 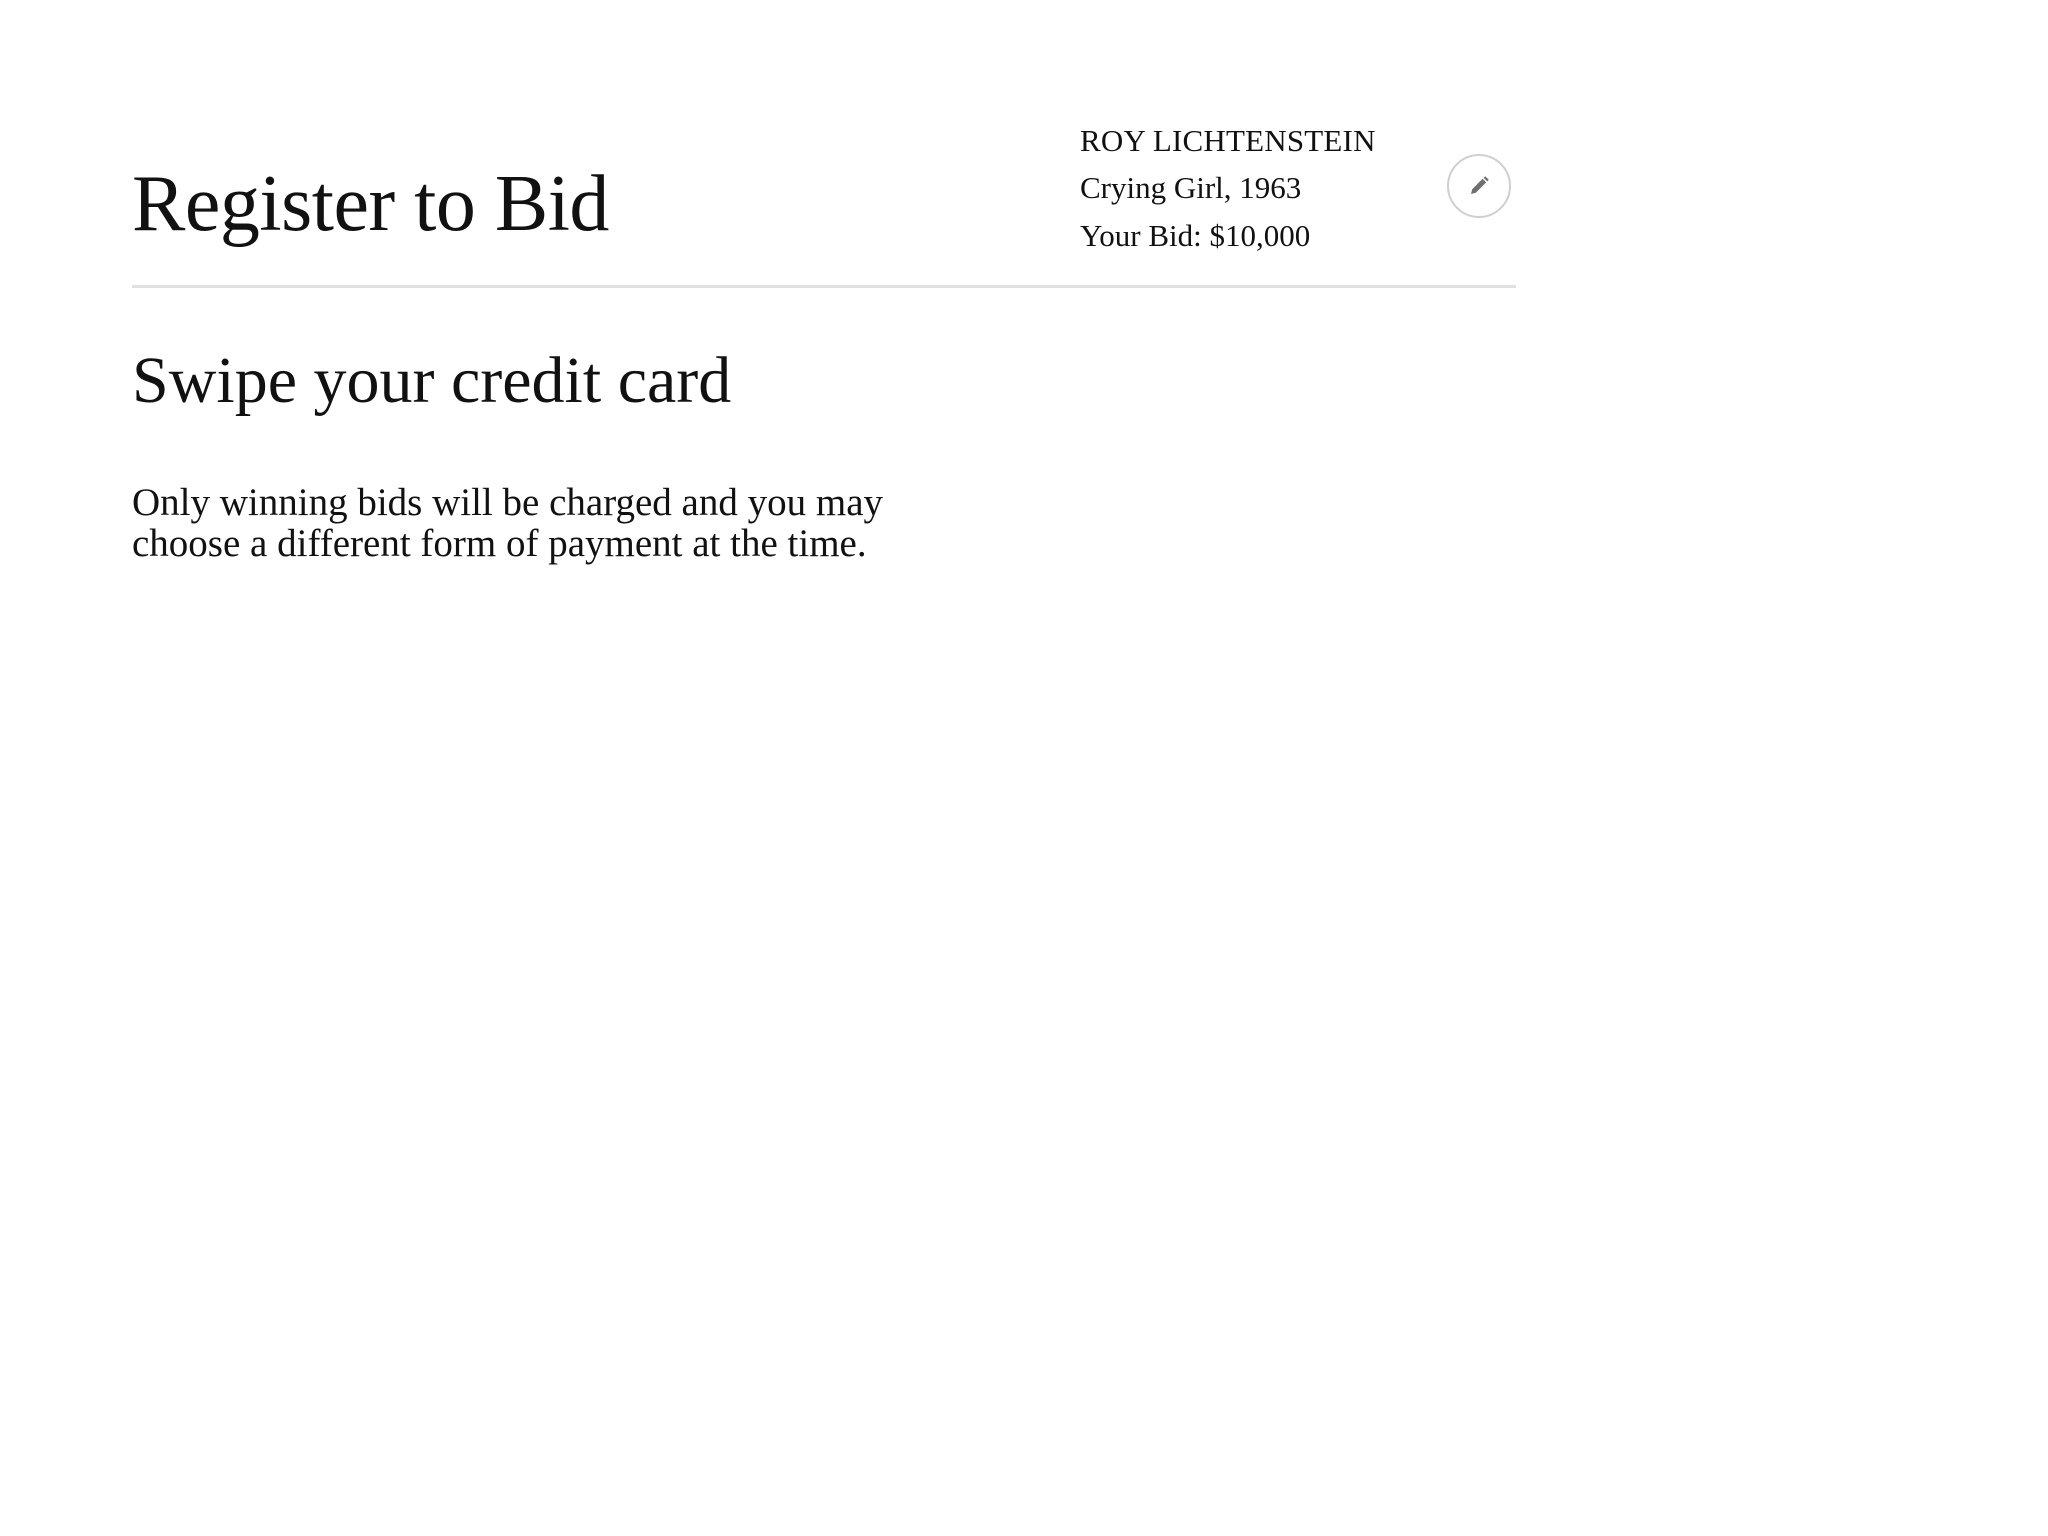 I want to click on edit-bid-button, so click(x=1479, y=186).